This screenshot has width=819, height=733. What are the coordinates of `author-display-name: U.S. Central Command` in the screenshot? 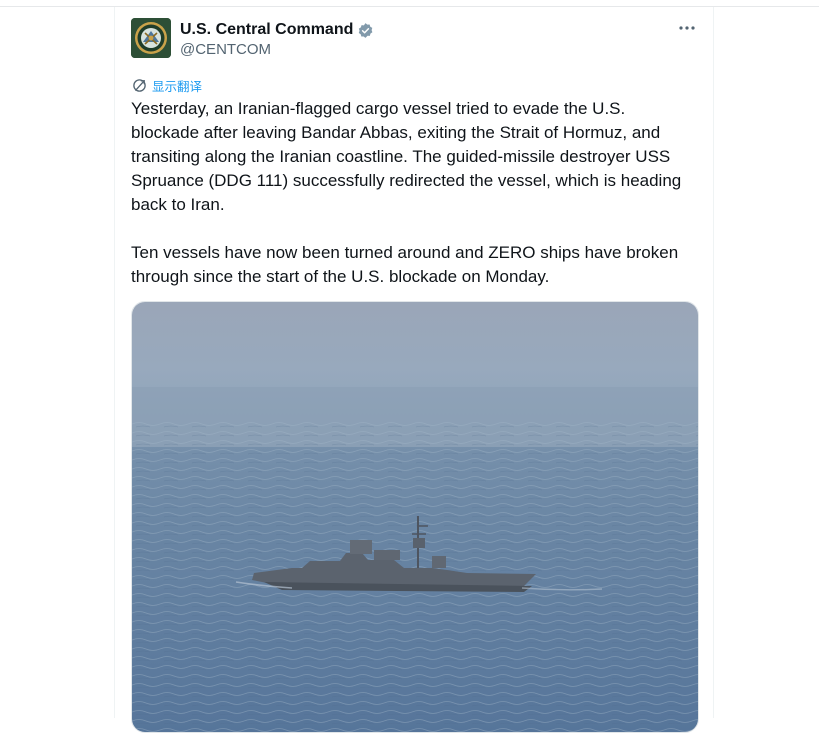 It's located at (266, 30).